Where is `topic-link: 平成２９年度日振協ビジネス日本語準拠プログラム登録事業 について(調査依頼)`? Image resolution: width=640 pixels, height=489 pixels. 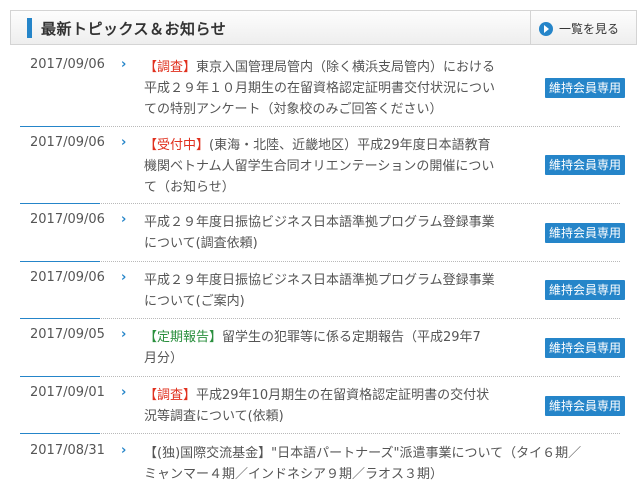
topic-link: 平成２９年度日振協ビジネス日本語準拠プログラム登録事業 について(調査依頼) is located at coordinates (339, 233).